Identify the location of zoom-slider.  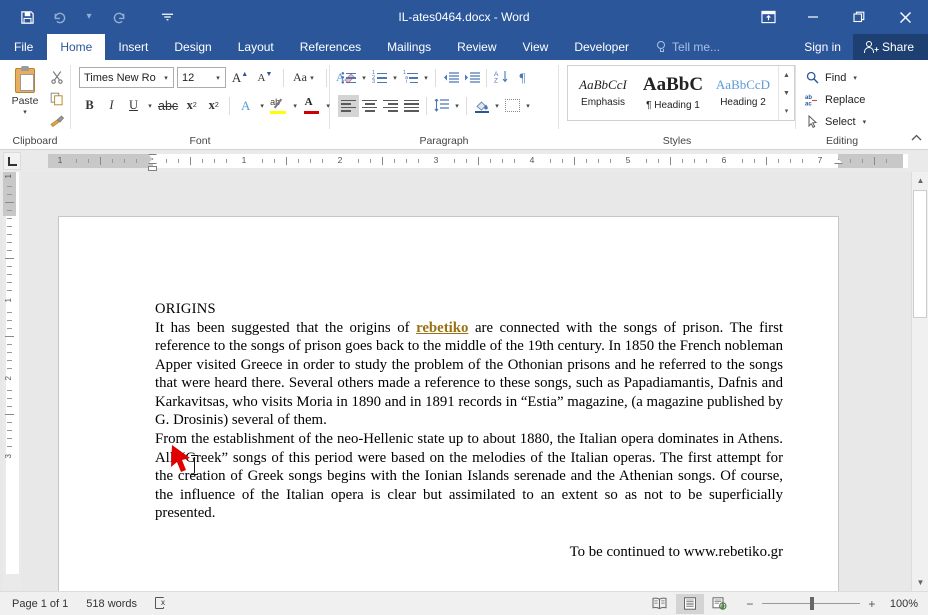
(810, 603).